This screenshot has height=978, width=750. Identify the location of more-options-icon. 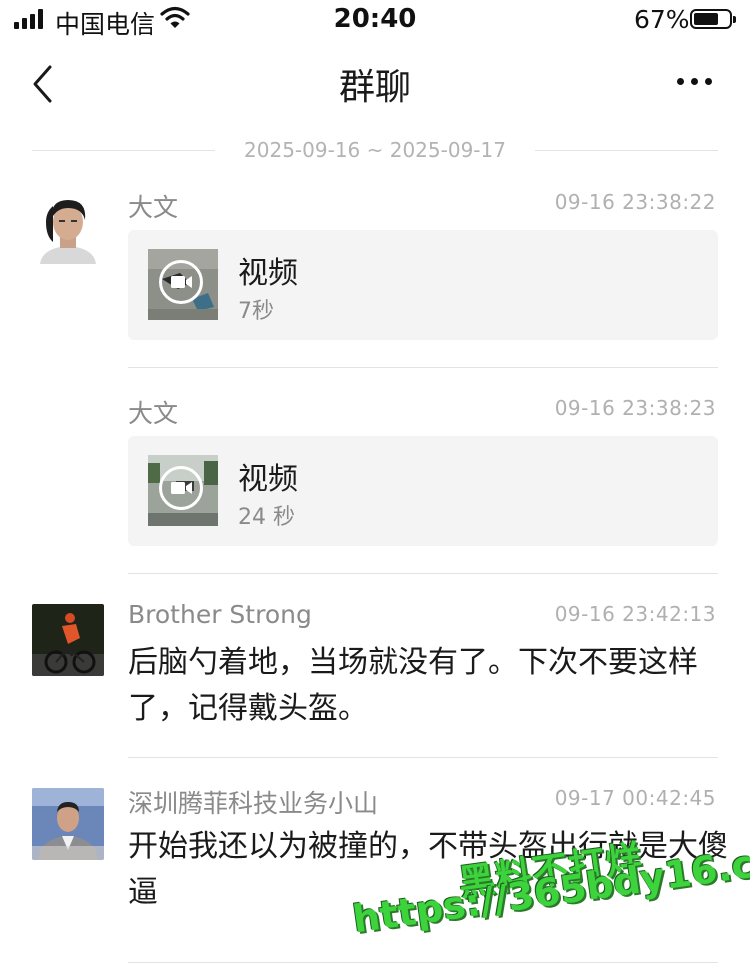
(695, 82).